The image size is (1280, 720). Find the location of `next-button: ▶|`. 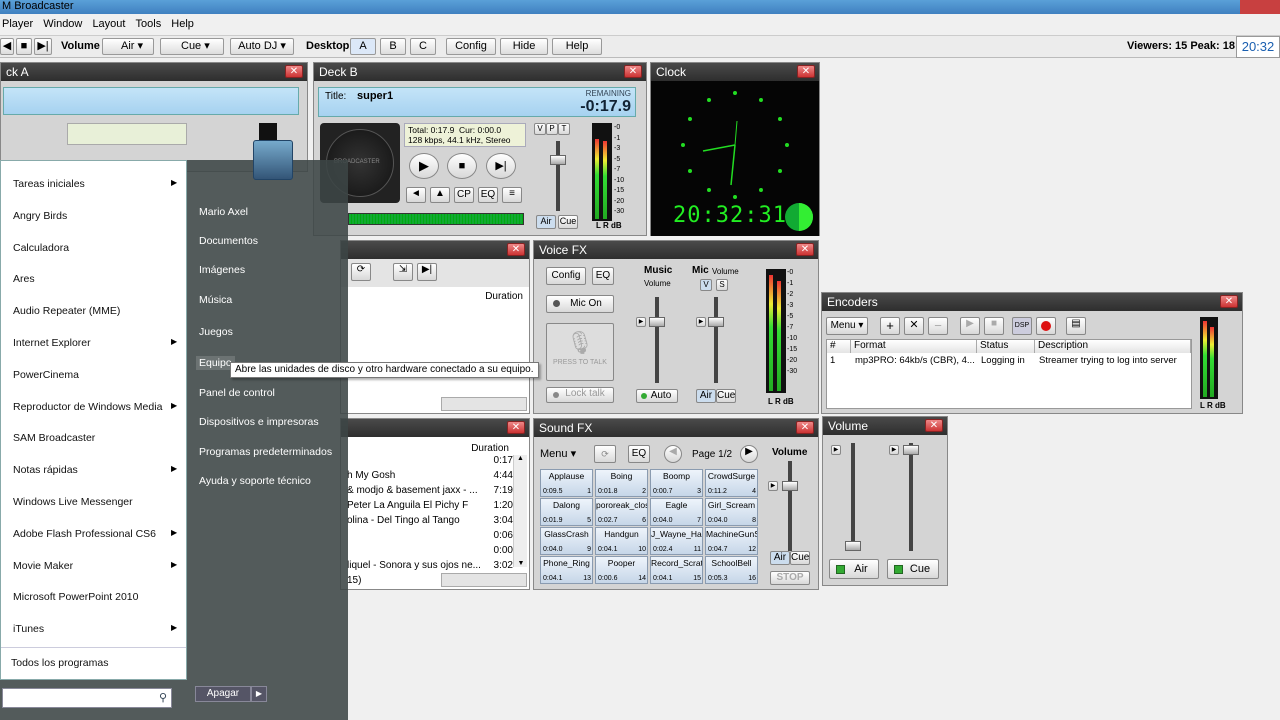

next-button: ▶| is located at coordinates (501, 166).